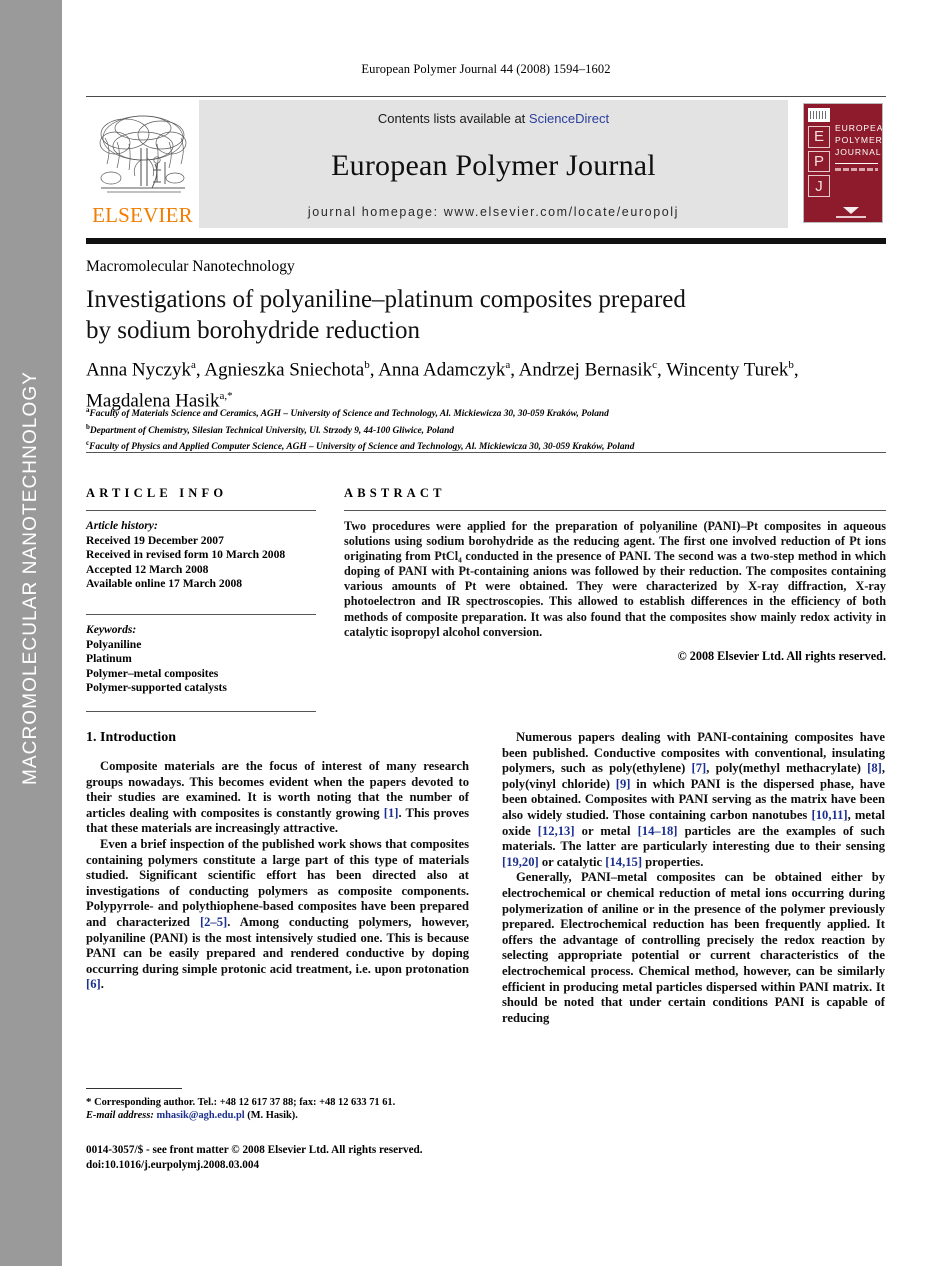 The width and height of the screenshot is (935, 1266). Describe the element at coordinates (152, 673) in the screenshot. I see `keyword-item: Polymer–metal composites` at that location.